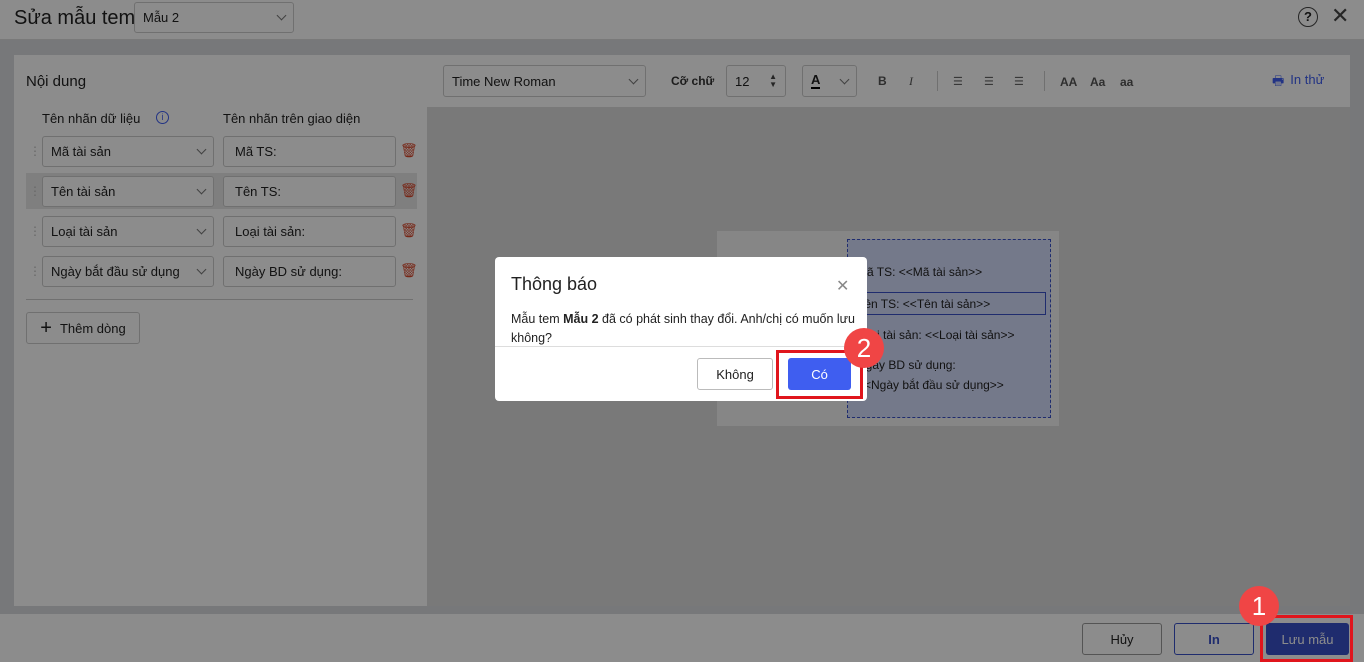  What do you see at coordinates (842, 286) in the screenshot?
I see `close-icon: ✕` at bounding box center [842, 286].